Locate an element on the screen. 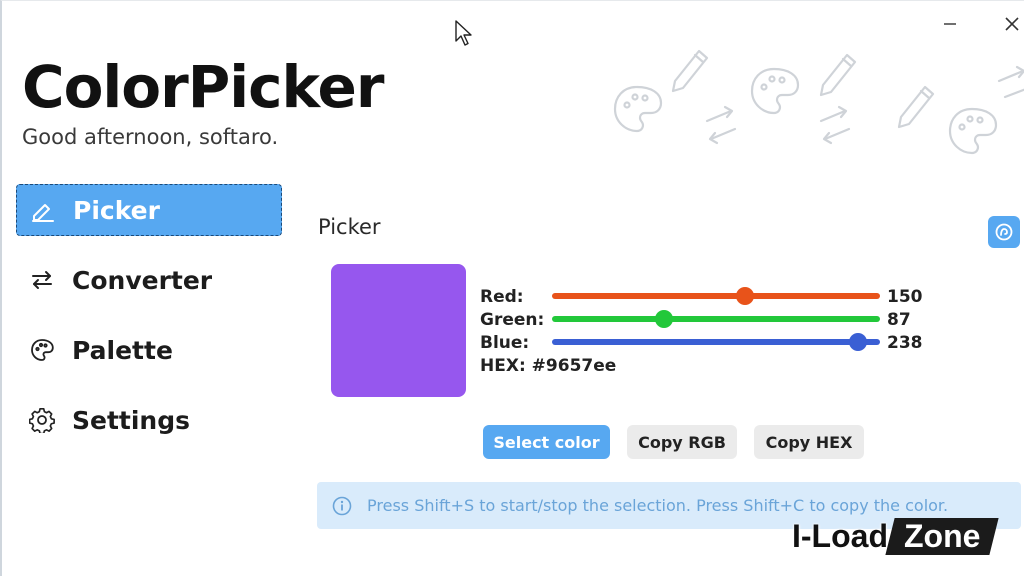  green-slider is located at coordinates (716, 319).